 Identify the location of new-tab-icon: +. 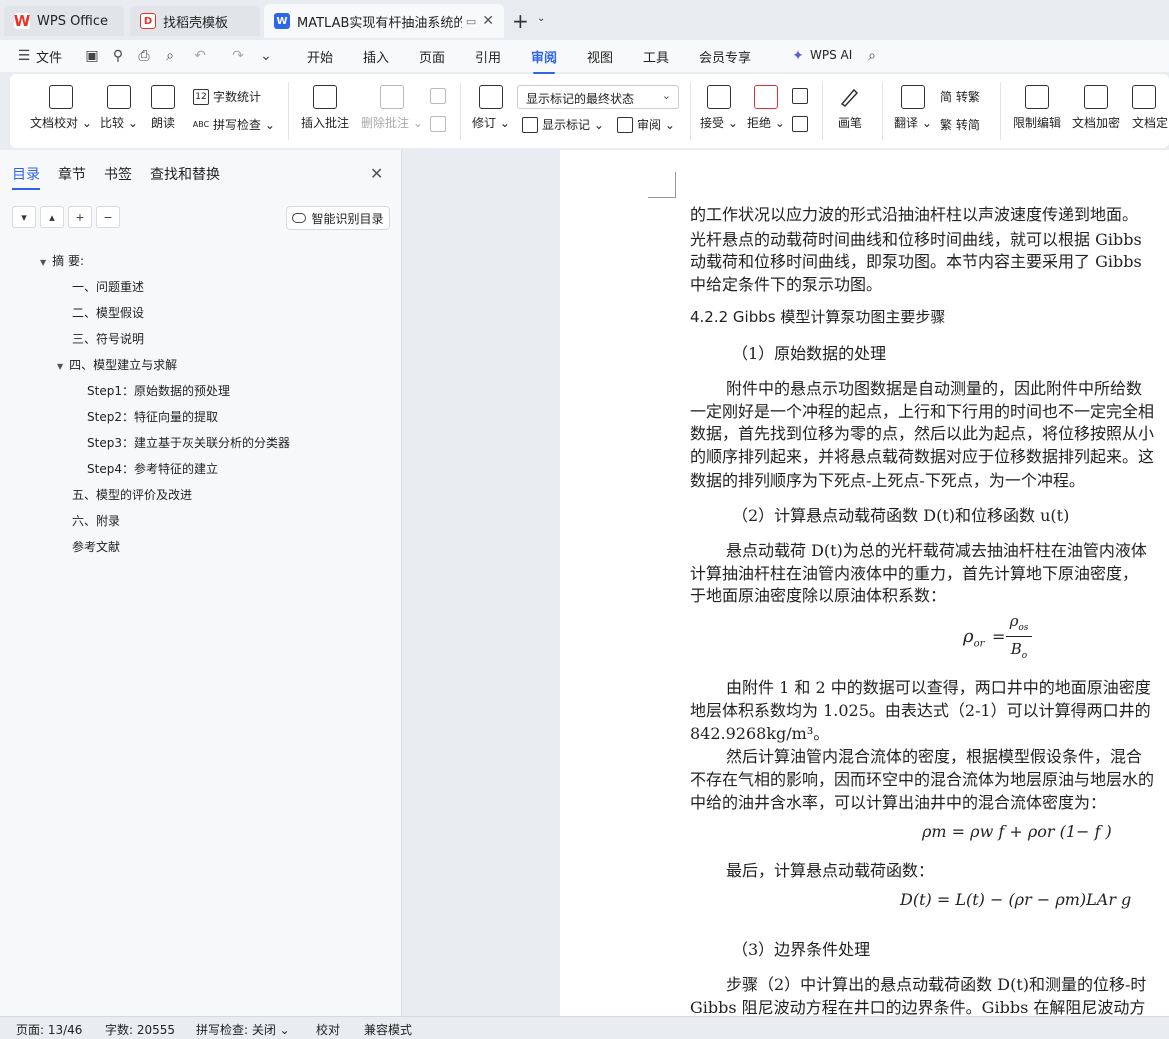
(520, 21).